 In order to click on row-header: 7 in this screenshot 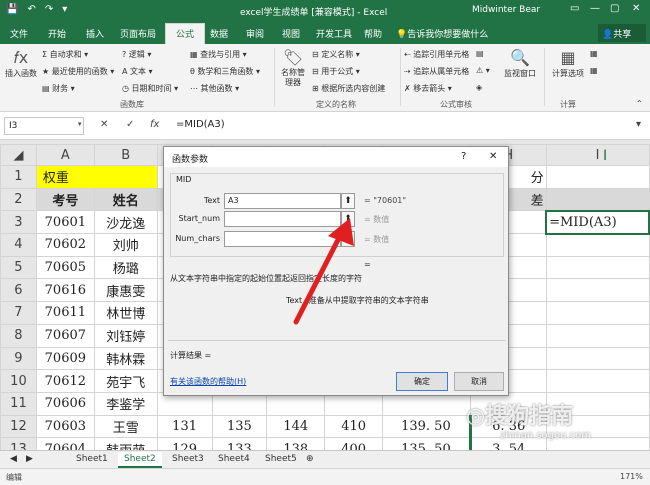, I will do `click(18, 313)`.